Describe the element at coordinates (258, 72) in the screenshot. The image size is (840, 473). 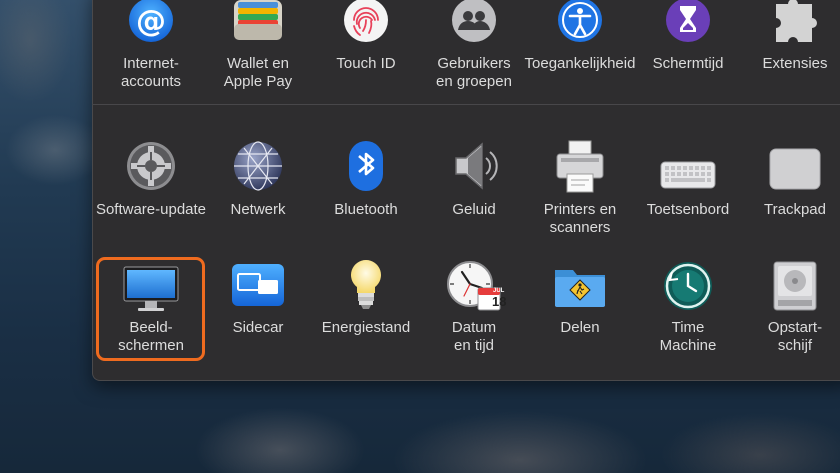
I see `pane-label: Wallet en Apple Pay` at that location.